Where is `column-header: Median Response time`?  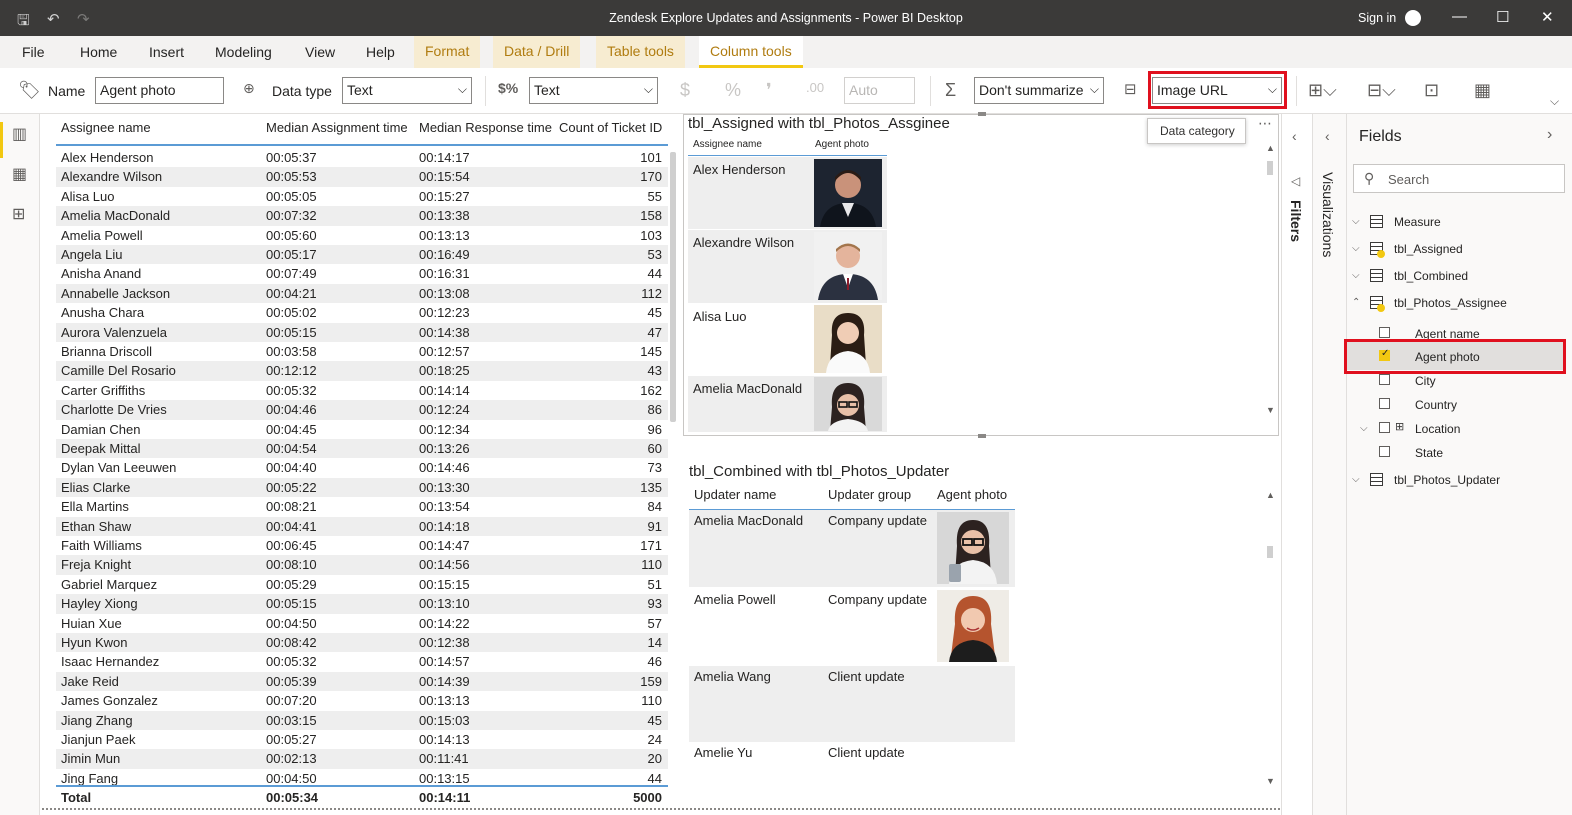
column-header: Median Response time is located at coordinates (485, 127).